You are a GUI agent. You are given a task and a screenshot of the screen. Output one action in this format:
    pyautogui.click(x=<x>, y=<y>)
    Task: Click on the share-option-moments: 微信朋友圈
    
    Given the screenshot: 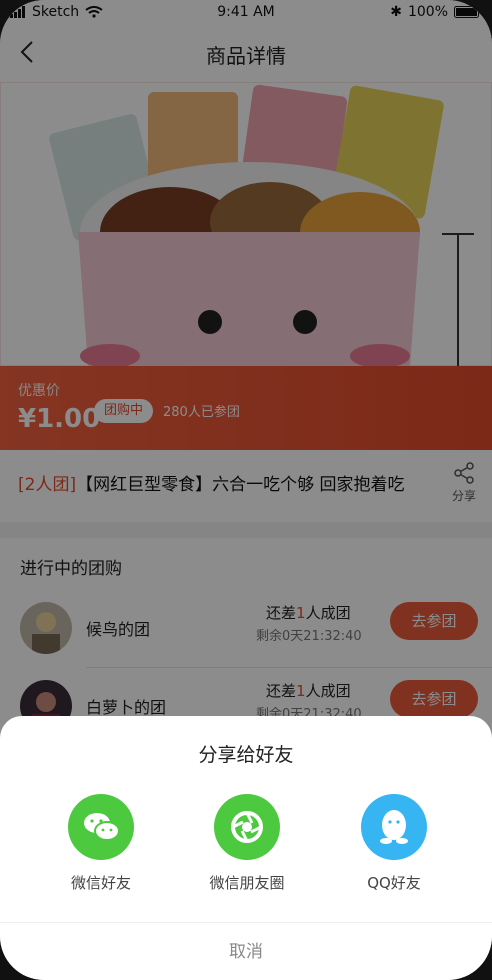 What is the action you would take?
    pyautogui.click(x=247, y=843)
    